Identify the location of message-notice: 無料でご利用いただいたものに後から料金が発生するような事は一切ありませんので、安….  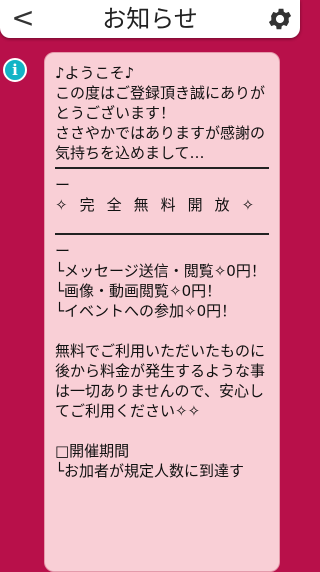
(160, 381).